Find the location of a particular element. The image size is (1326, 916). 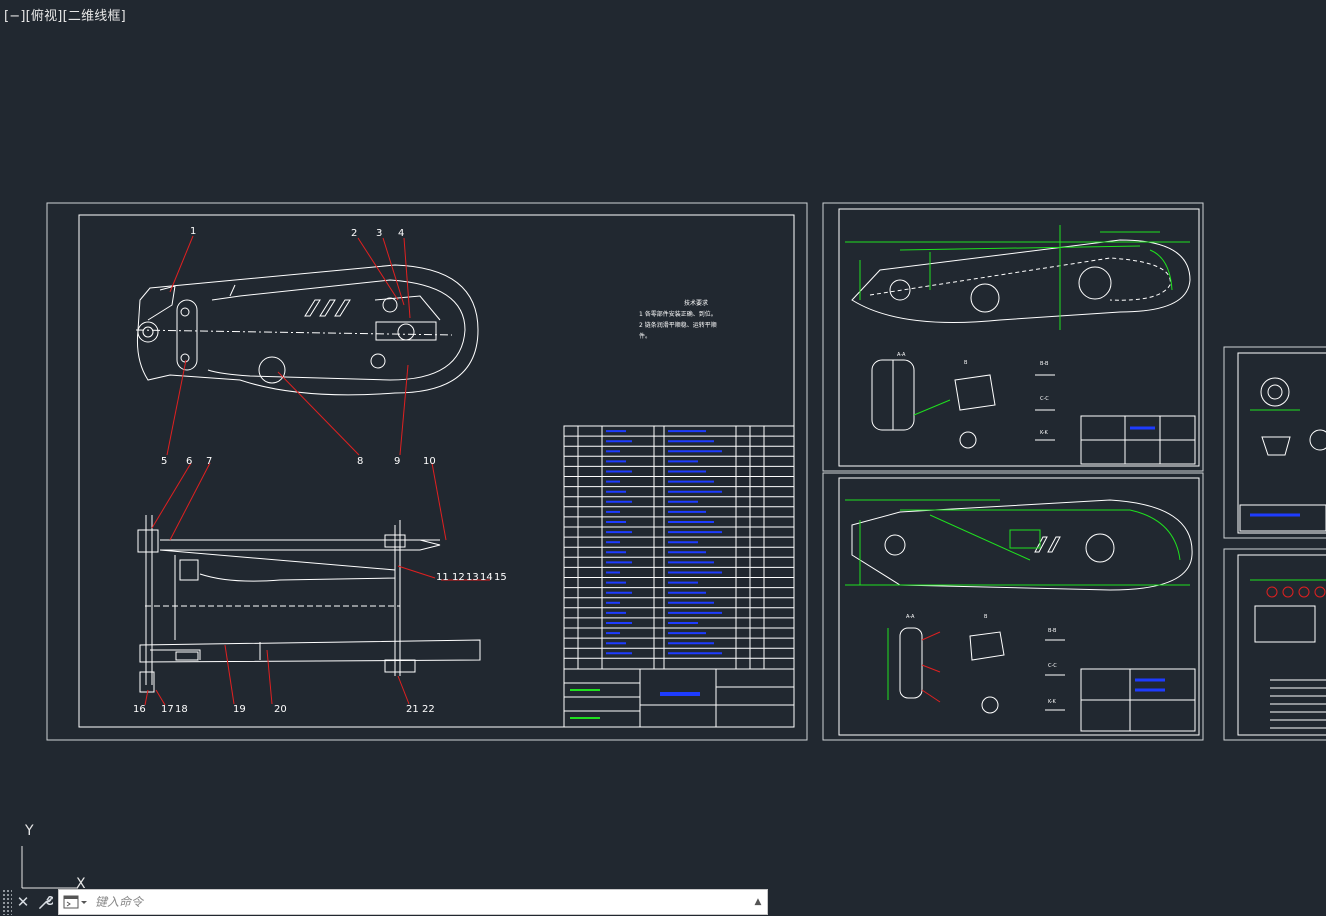

balloon-15: 15 is located at coordinates (500, 577).